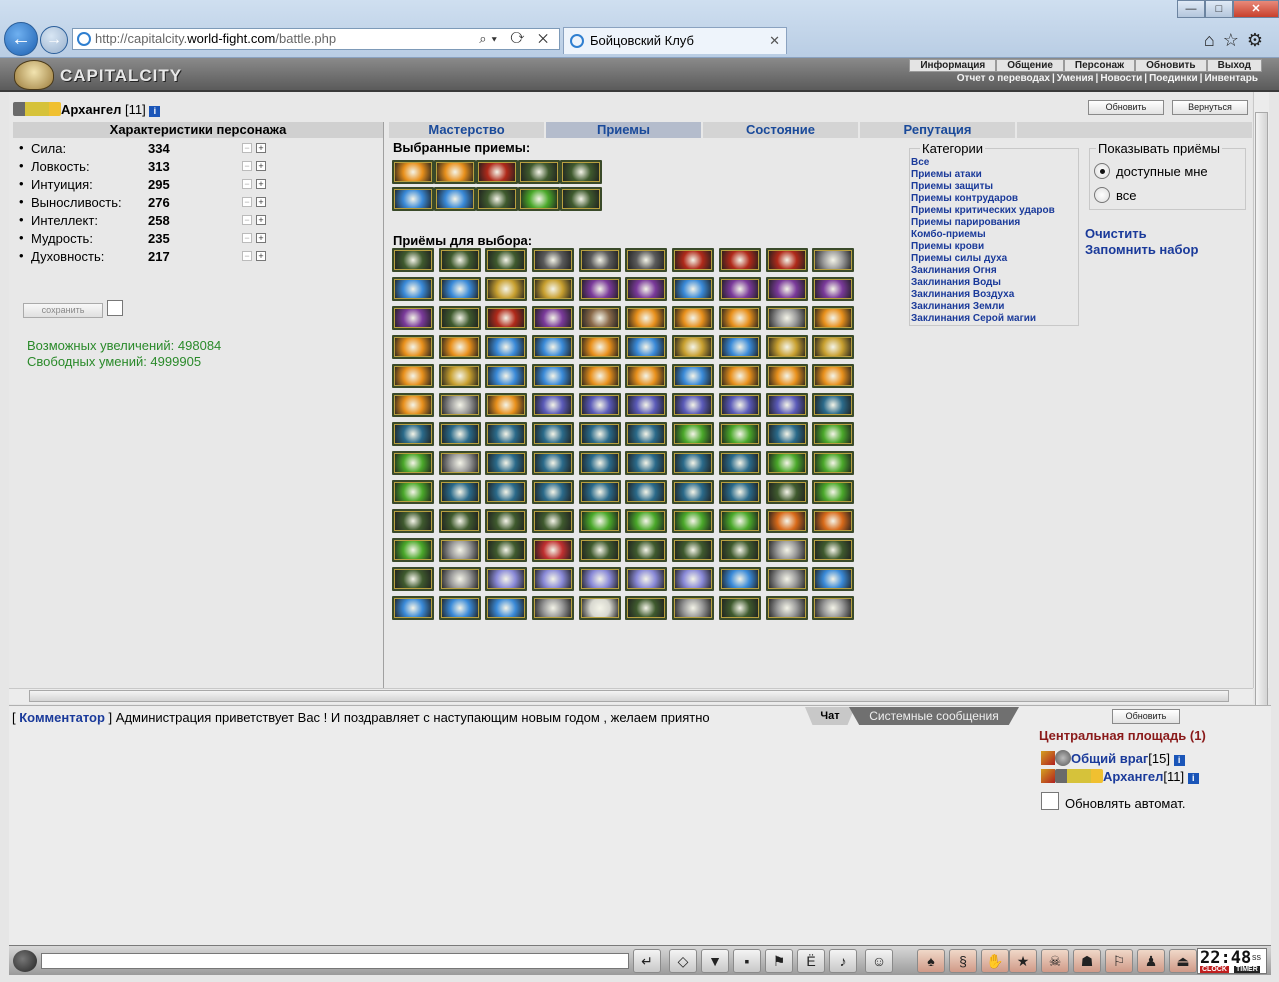 The height and width of the screenshot is (982, 1279). I want to click on skill-gold-icon, so click(506, 289).